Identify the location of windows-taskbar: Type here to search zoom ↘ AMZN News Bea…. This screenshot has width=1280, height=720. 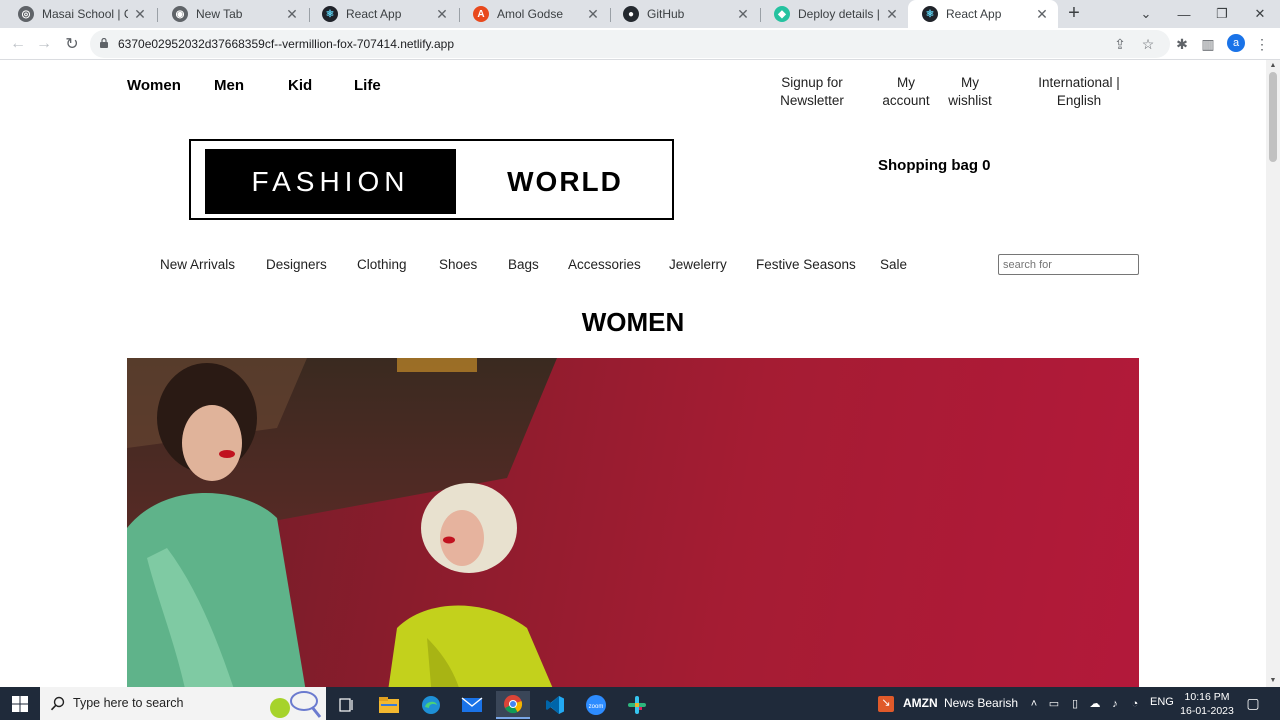
(640, 703).